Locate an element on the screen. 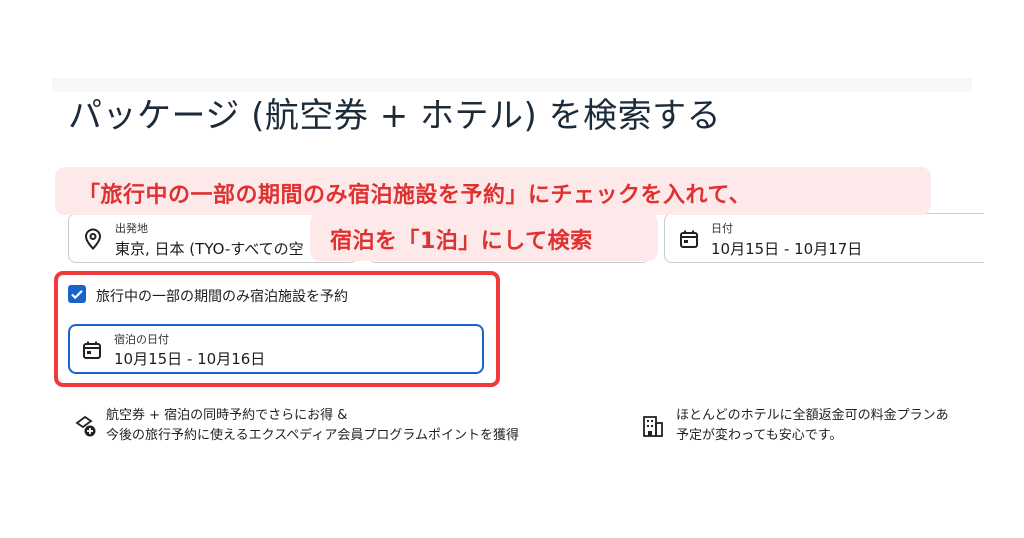  location-pin-icon is located at coordinates (93, 241).